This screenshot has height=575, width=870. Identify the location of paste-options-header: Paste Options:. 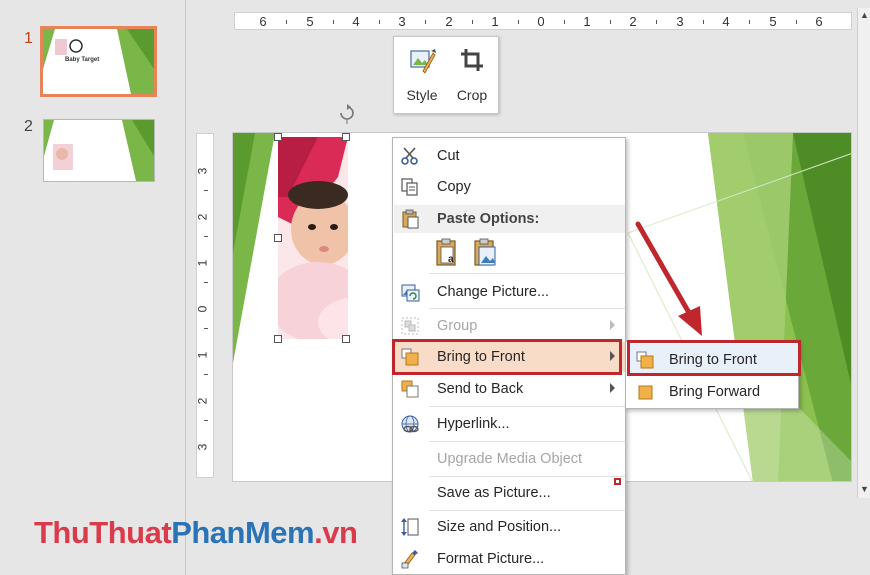
(509, 219).